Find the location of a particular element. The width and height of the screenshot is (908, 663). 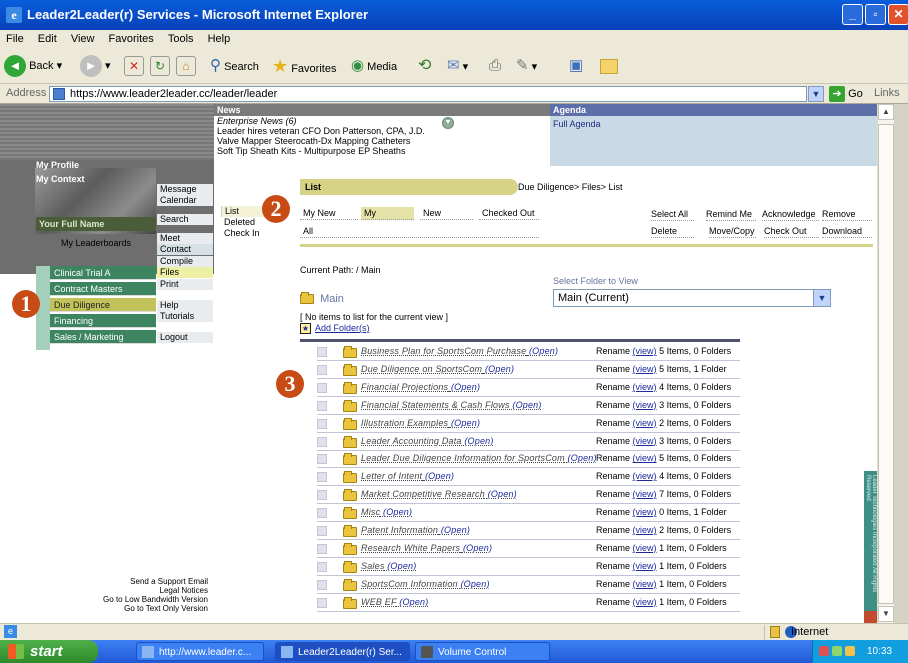

scroll-thumb is located at coordinates (886, 364).